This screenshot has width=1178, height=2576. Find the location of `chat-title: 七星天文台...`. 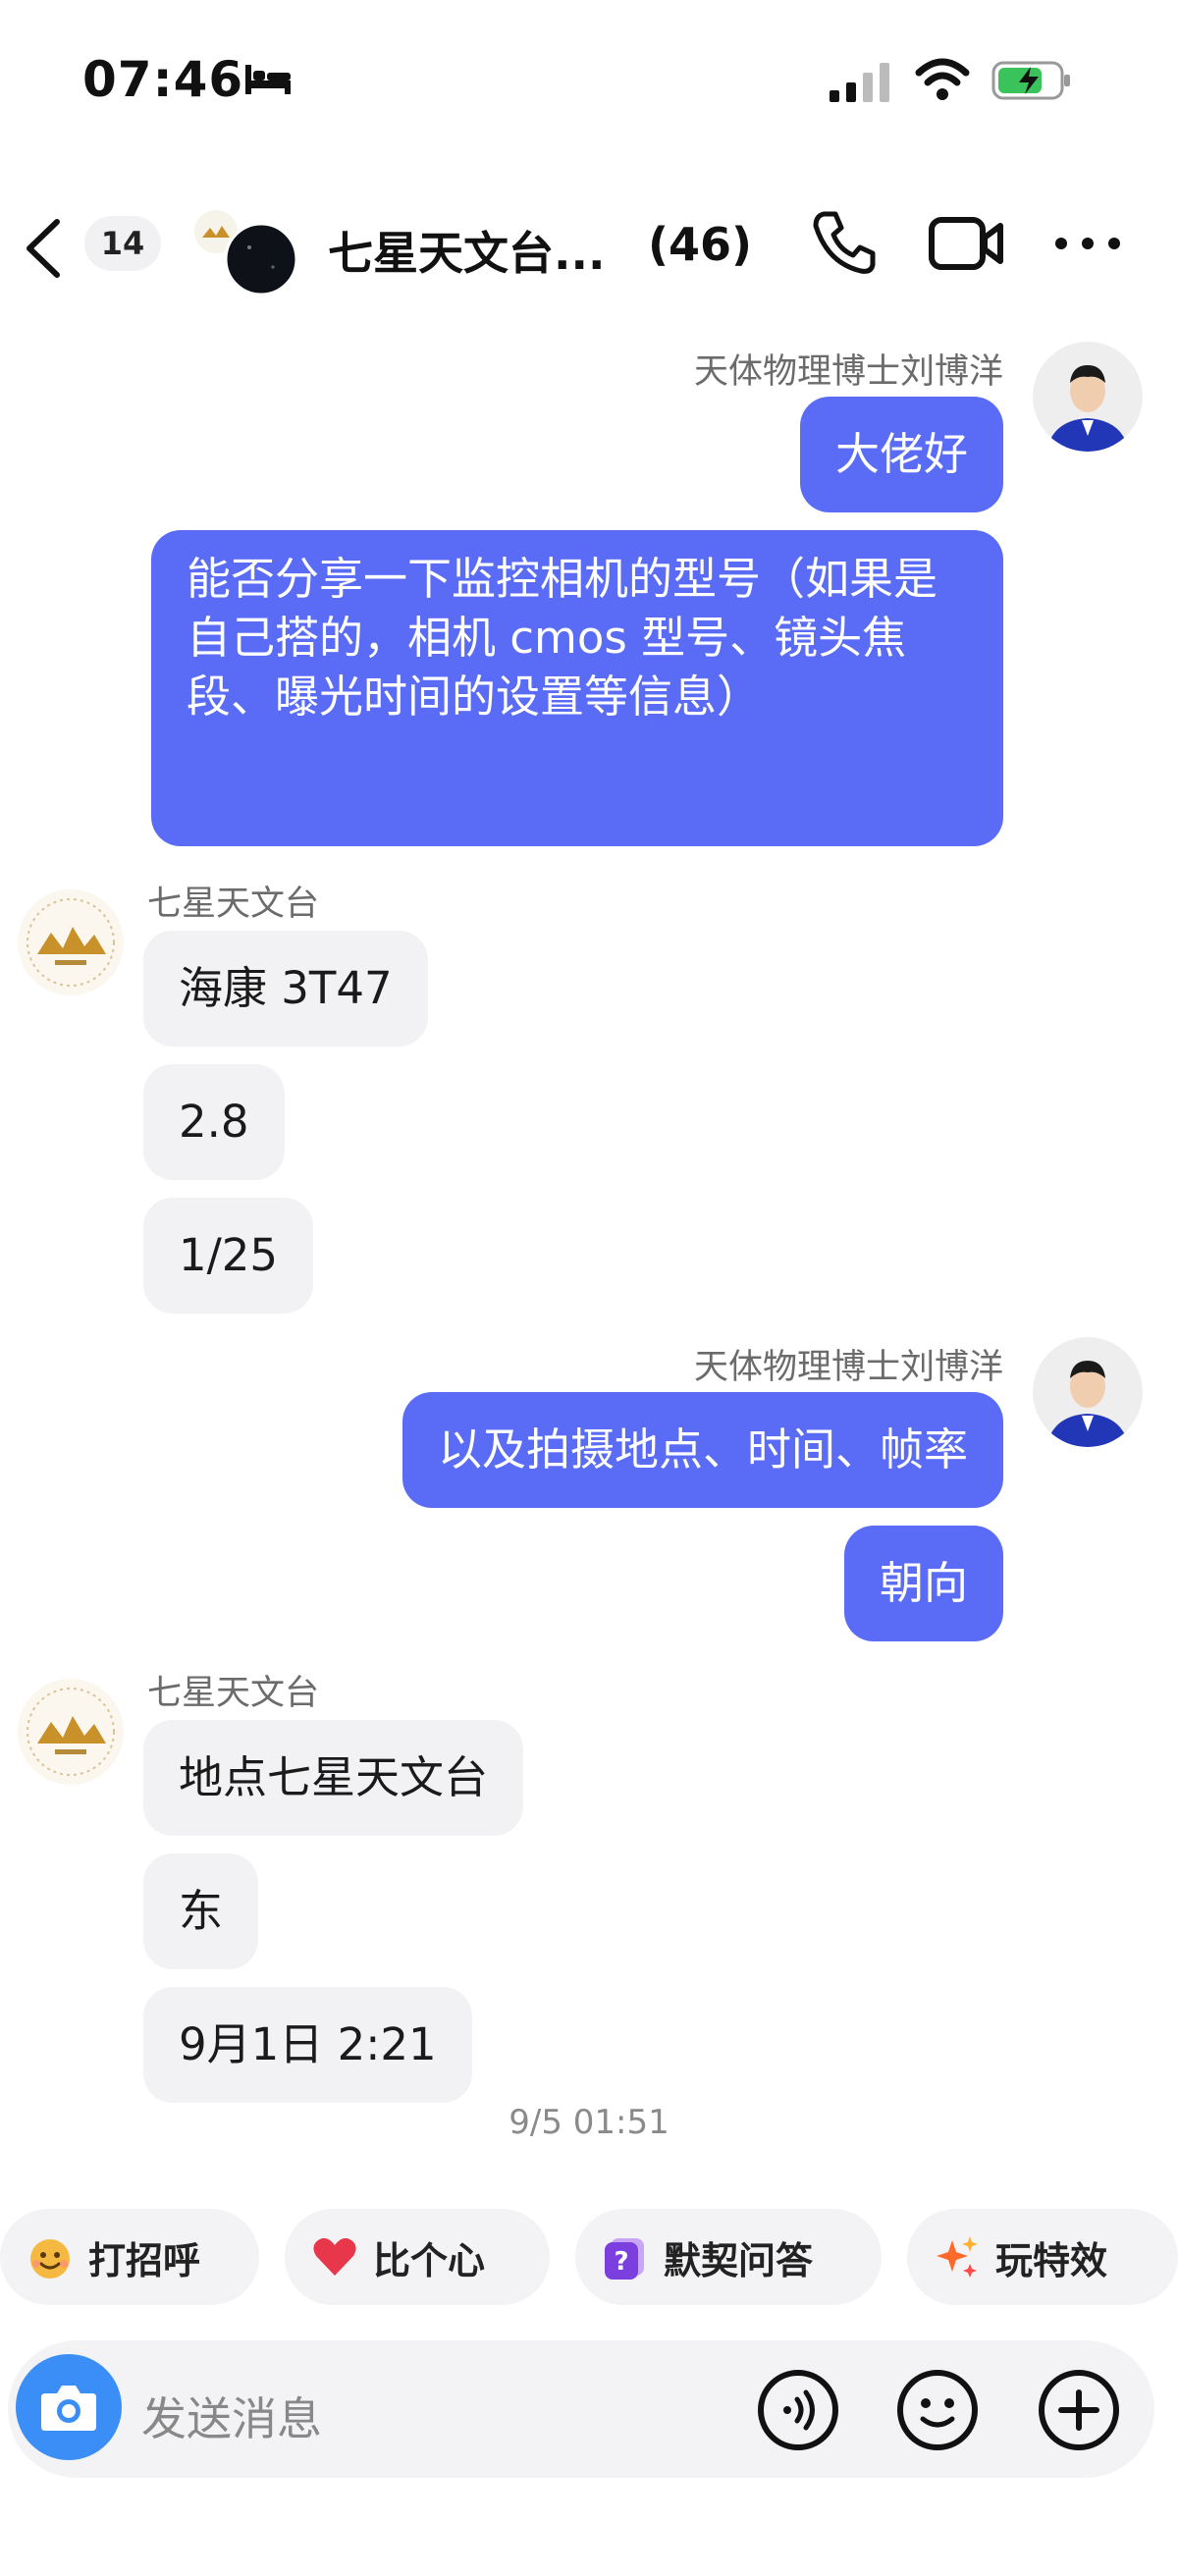

chat-title: 七星天文台... is located at coordinates (467, 250).